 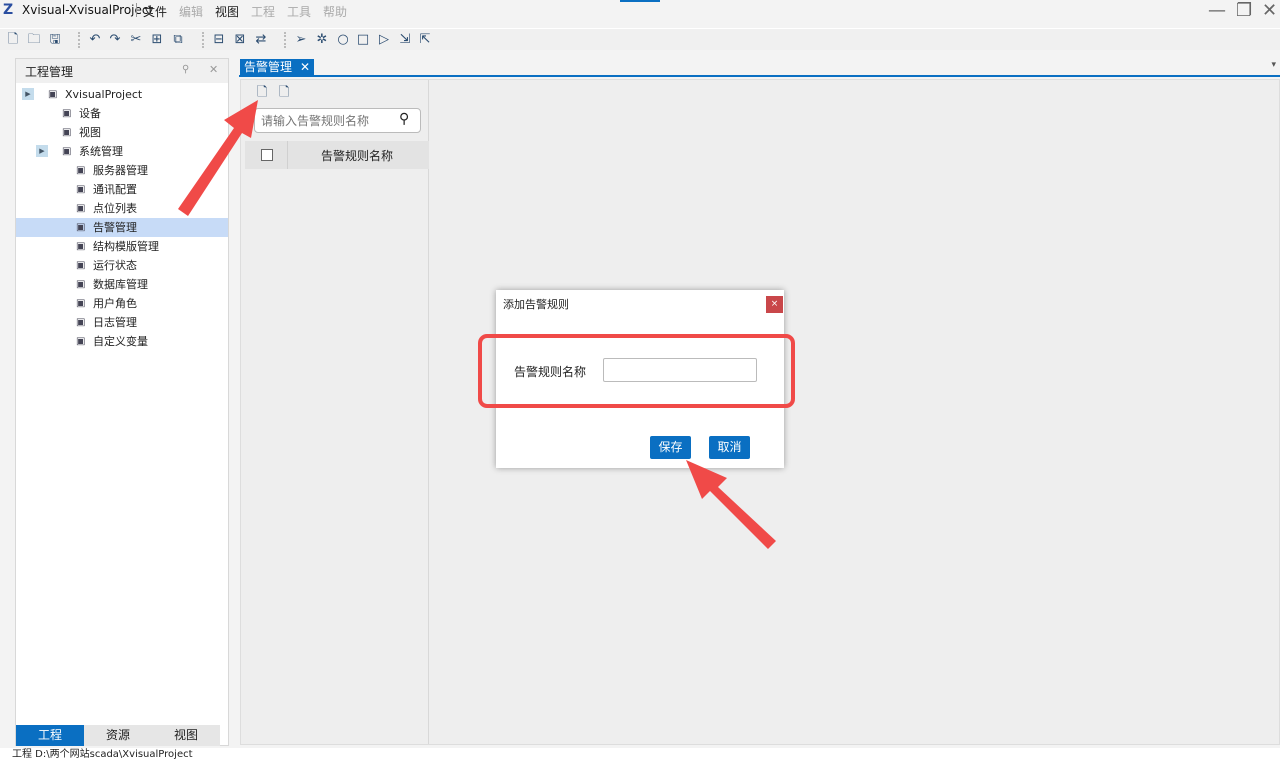 I want to click on arrow-to-save-button, so click(x=731, y=504).